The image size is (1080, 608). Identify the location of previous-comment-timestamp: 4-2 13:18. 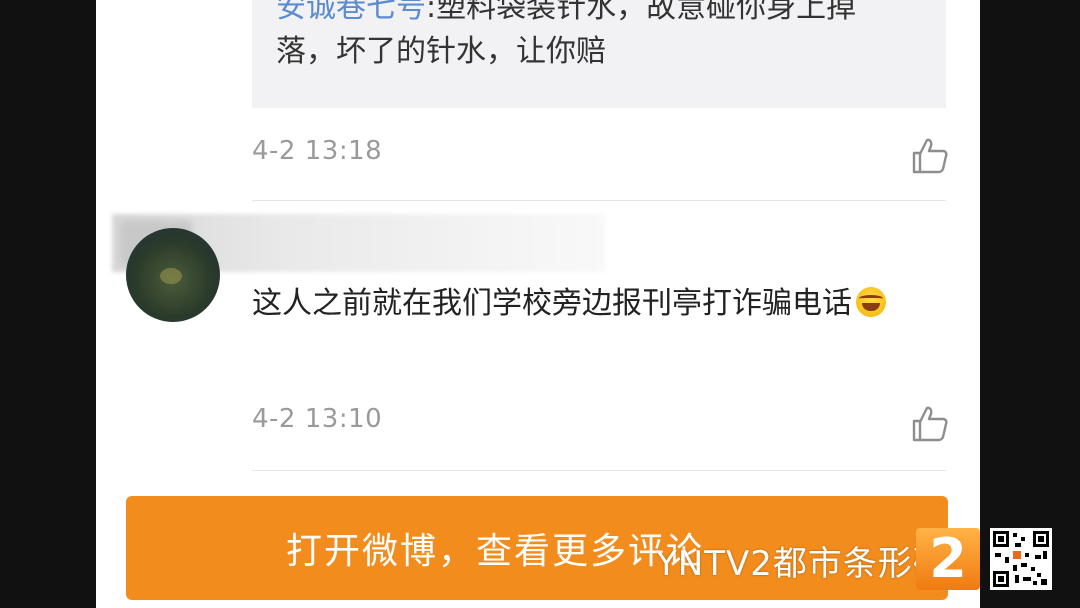
(317, 151).